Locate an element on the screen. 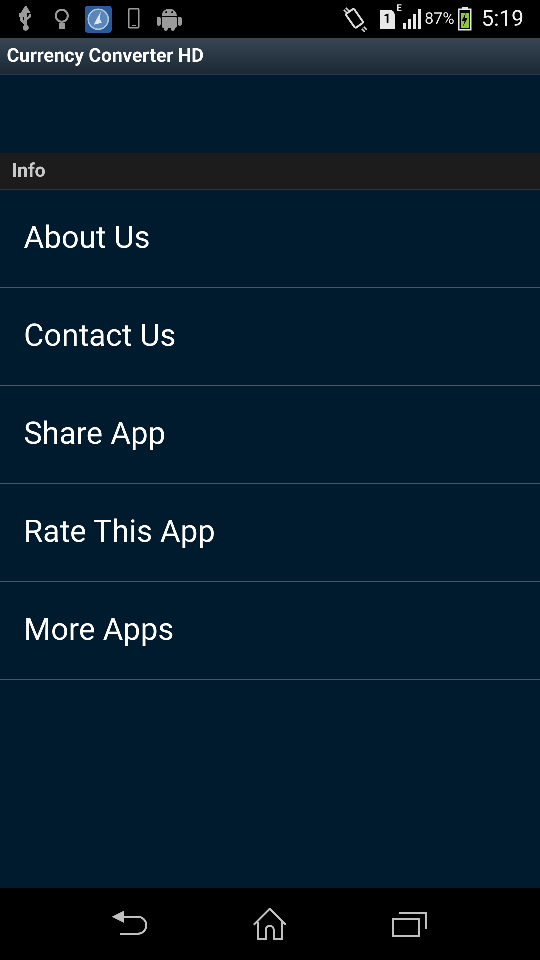 This screenshot has width=540, height=960. menu-item: Share App is located at coordinates (270, 435).